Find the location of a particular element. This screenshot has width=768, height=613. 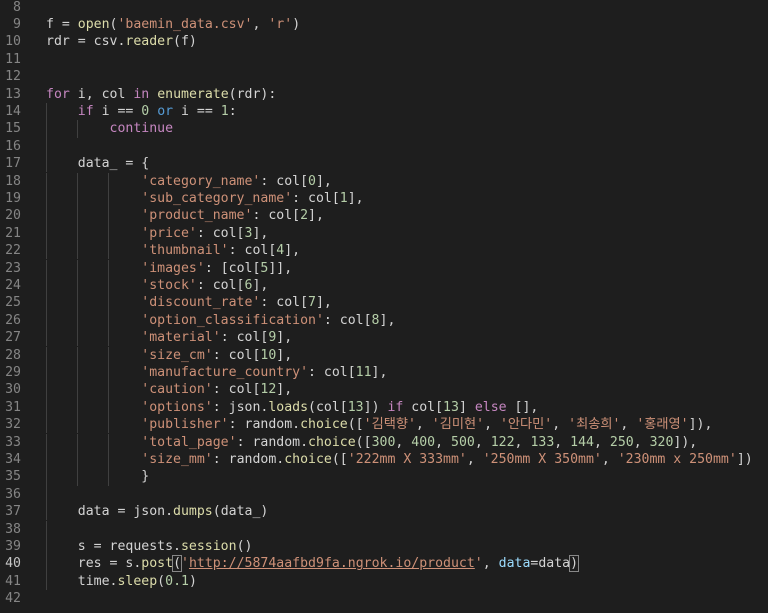

code-line: 16 is located at coordinates (384, 146).